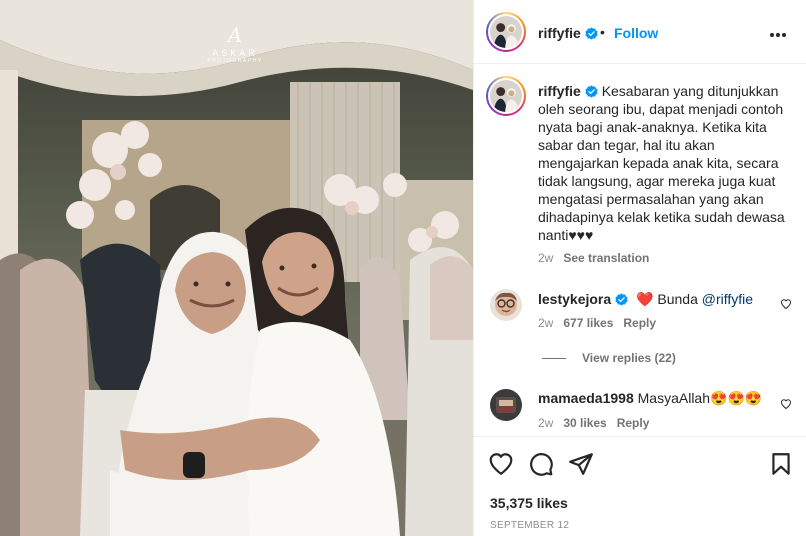 The width and height of the screenshot is (806, 536). Describe the element at coordinates (530, 525) in the screenshot. I see `post-date: SEPTEMBER 12` at that location.